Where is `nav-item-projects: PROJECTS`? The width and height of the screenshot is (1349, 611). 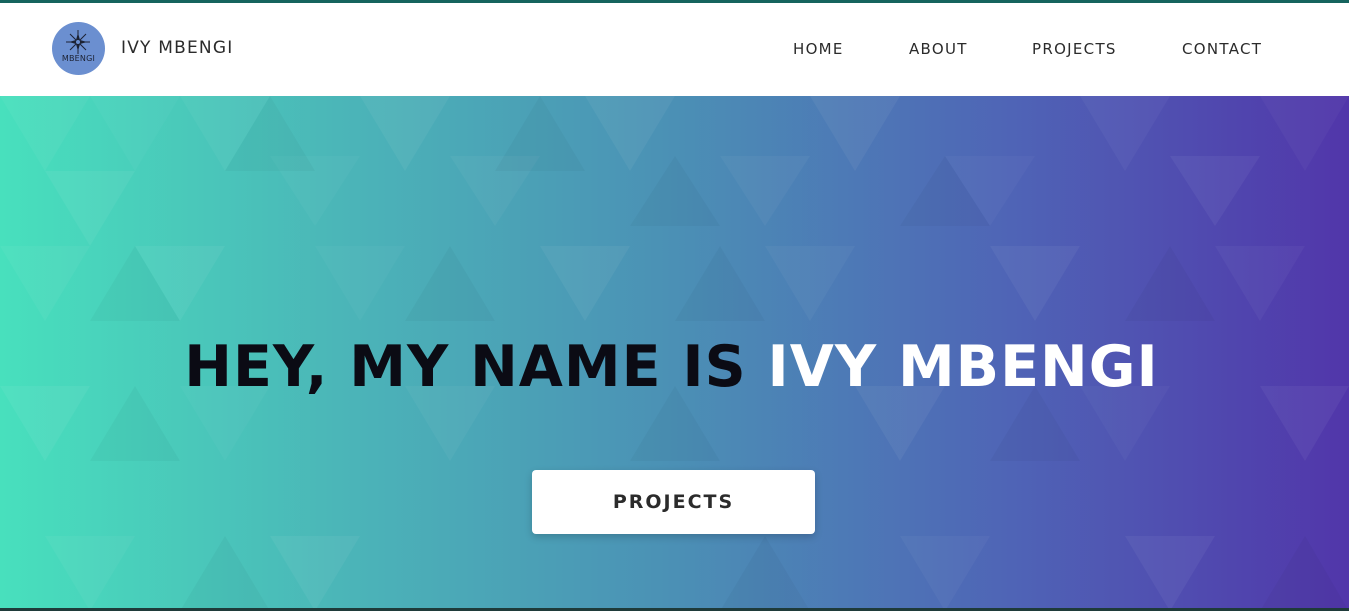
nav-item-projects: PROJECTS is located at coordinates (1074, 49).